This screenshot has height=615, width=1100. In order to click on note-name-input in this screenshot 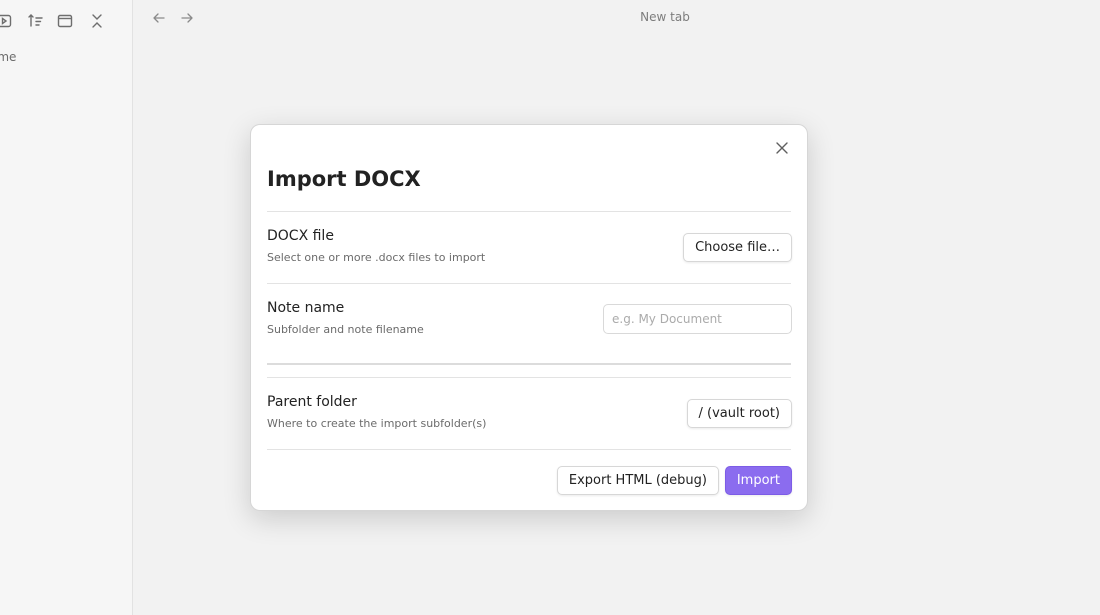, I will do `click(697, 319)`.